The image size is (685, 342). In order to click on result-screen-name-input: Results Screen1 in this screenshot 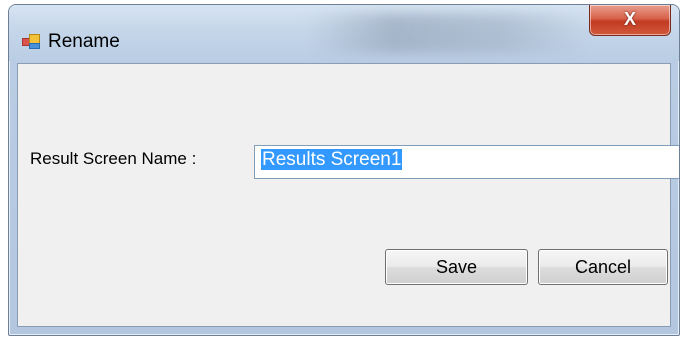, I will do `click(466, 162)`.